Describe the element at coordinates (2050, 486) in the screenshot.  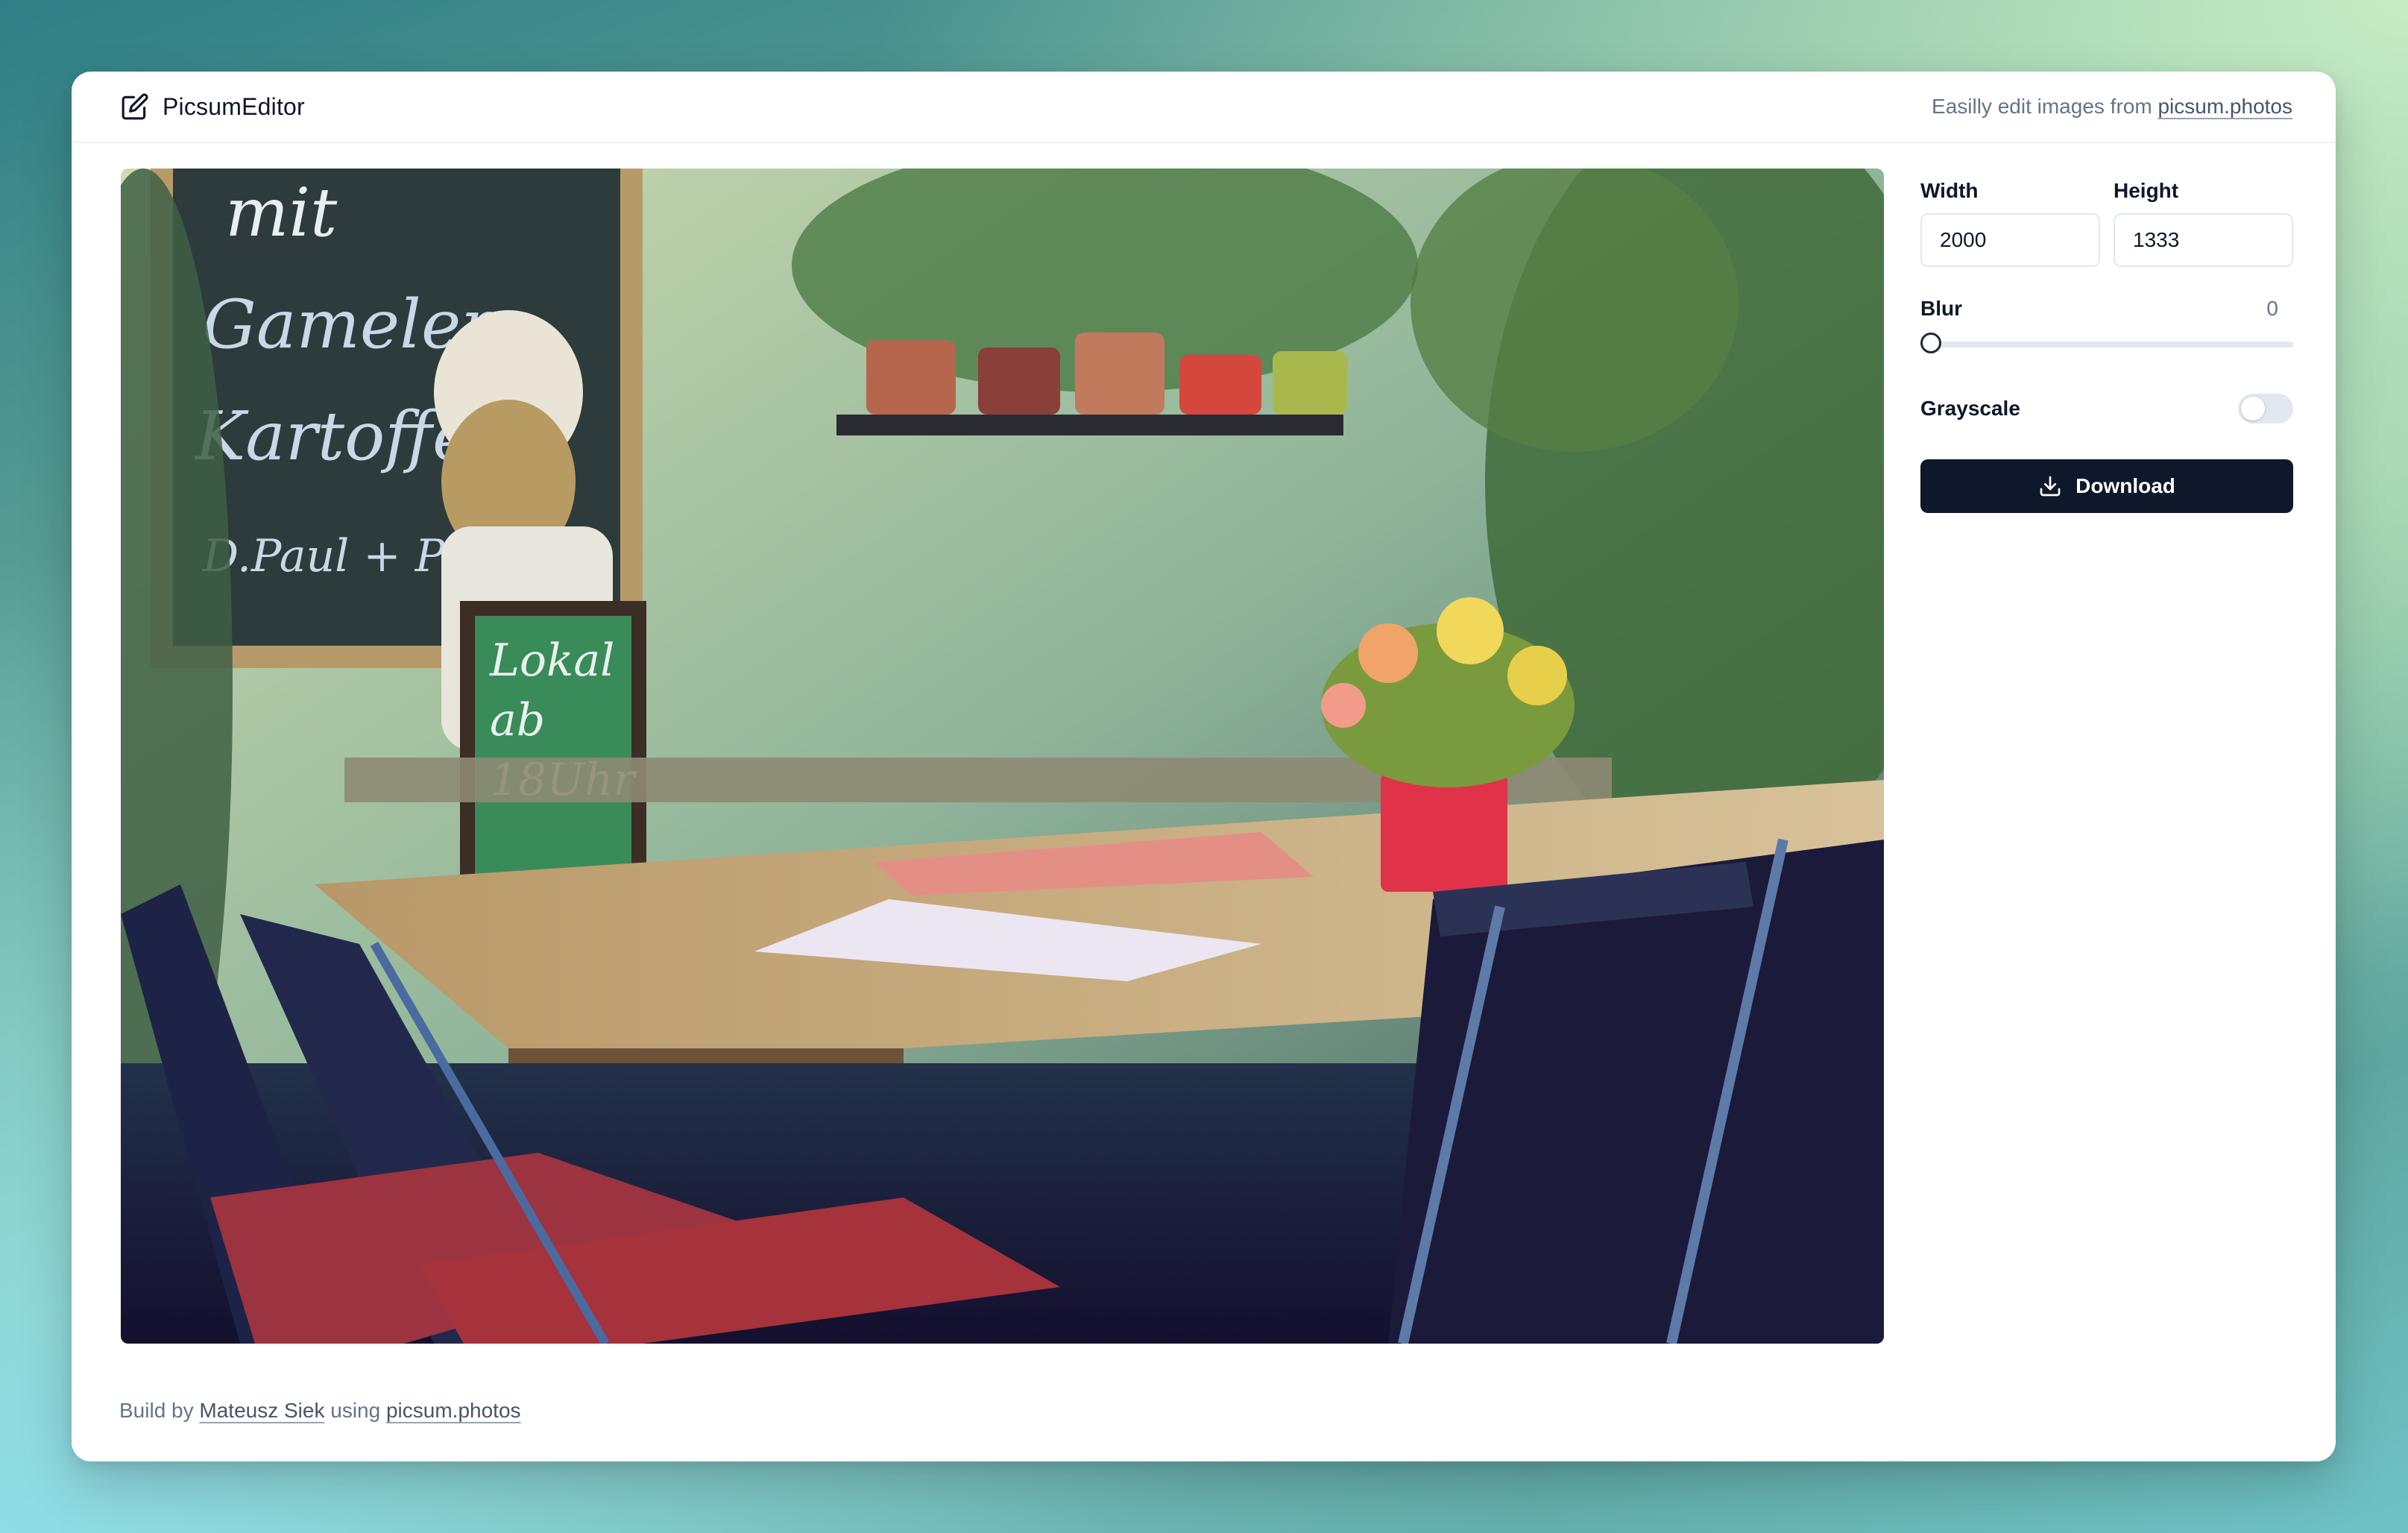
I see `download-icon` at that location.